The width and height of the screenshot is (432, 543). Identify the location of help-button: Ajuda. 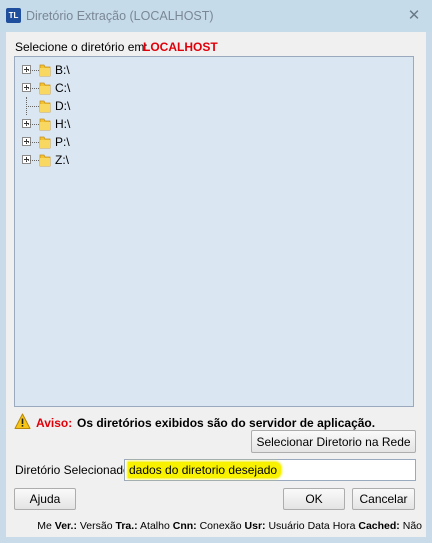
(45, 499).